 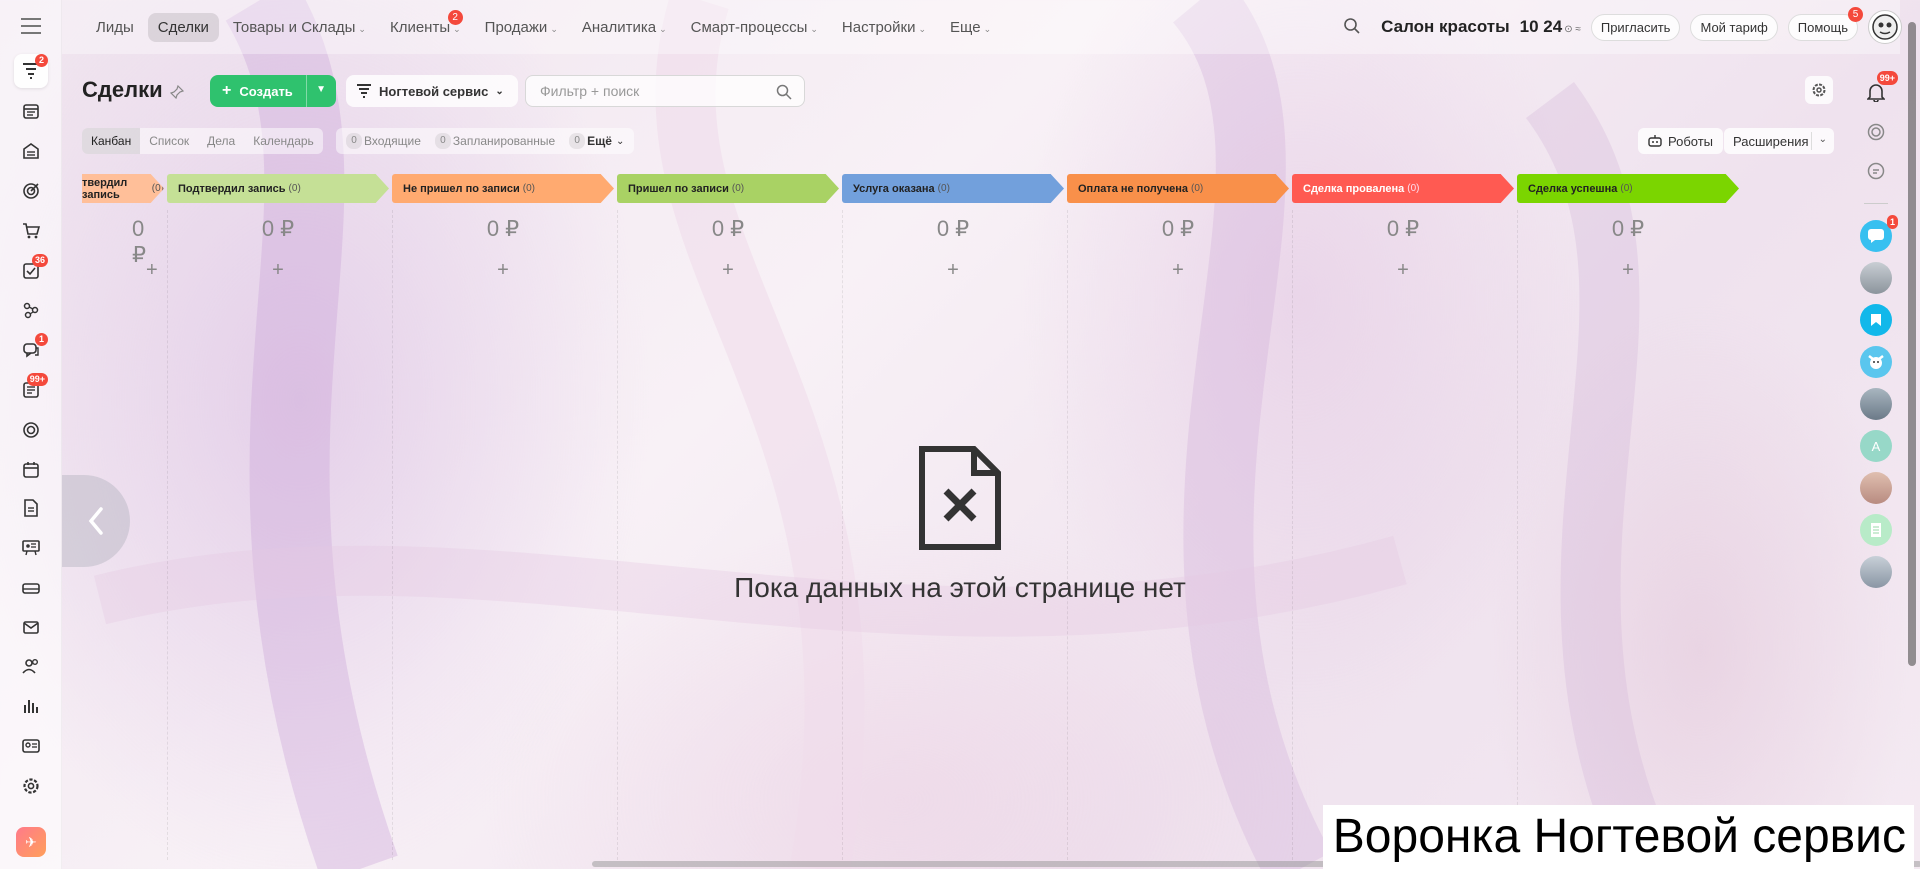 I want to click on counter-item: 0 Ещё ⌄, so click(x=596, y=141).